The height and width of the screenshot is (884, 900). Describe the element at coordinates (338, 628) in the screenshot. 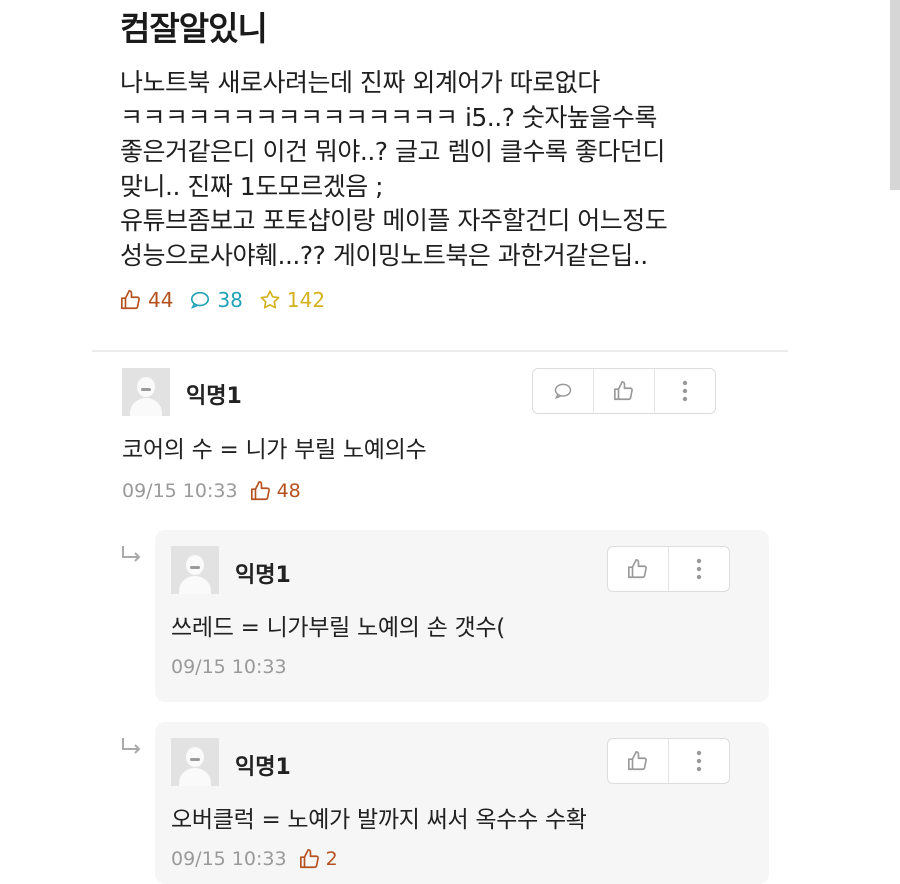

I see `reply-text: 쓰레드 = 니가부릴 노예의 손 갯수(` at that location.